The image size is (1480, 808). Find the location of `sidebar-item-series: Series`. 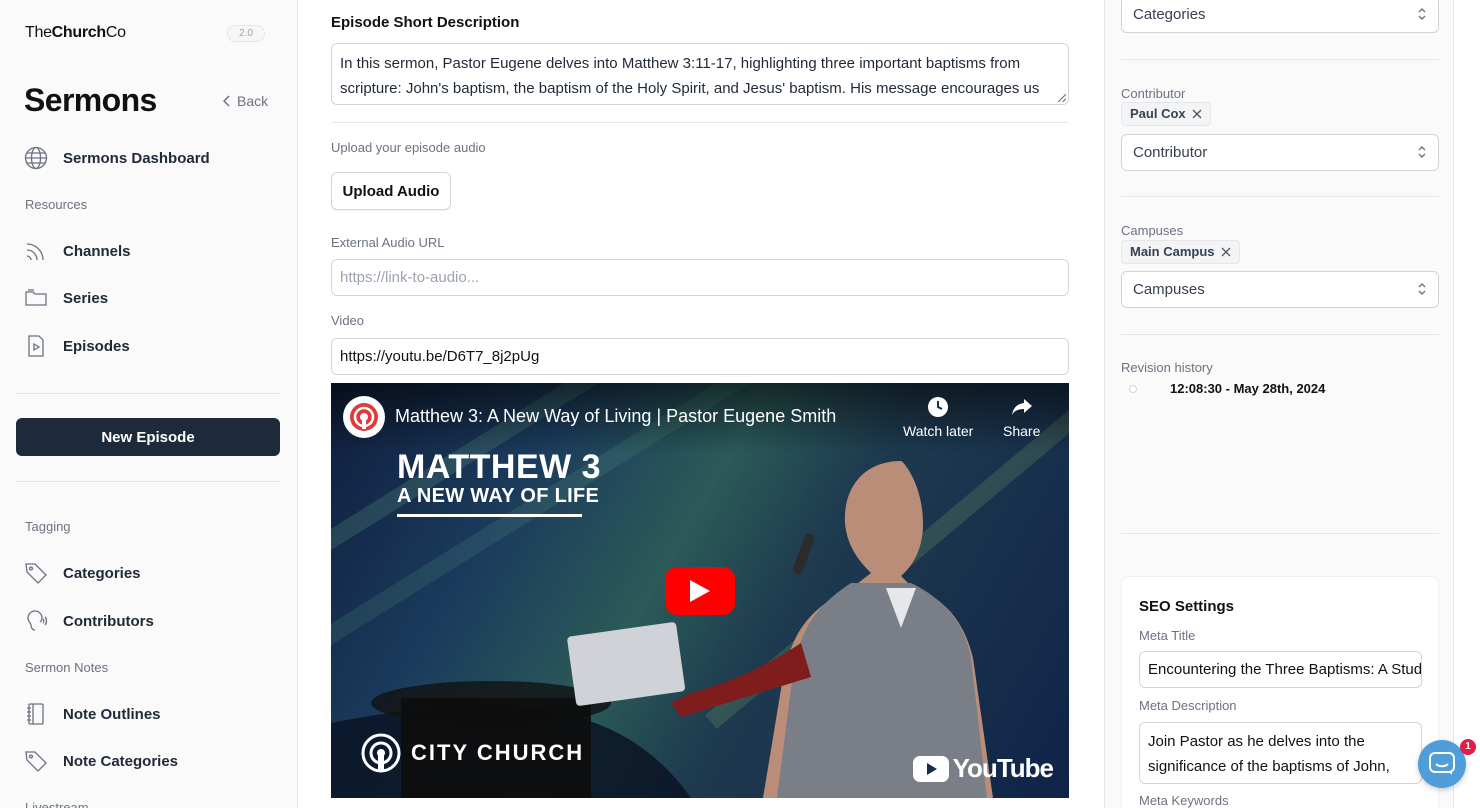

sidebar-item-series: Series is located at coordinates (66, 298).